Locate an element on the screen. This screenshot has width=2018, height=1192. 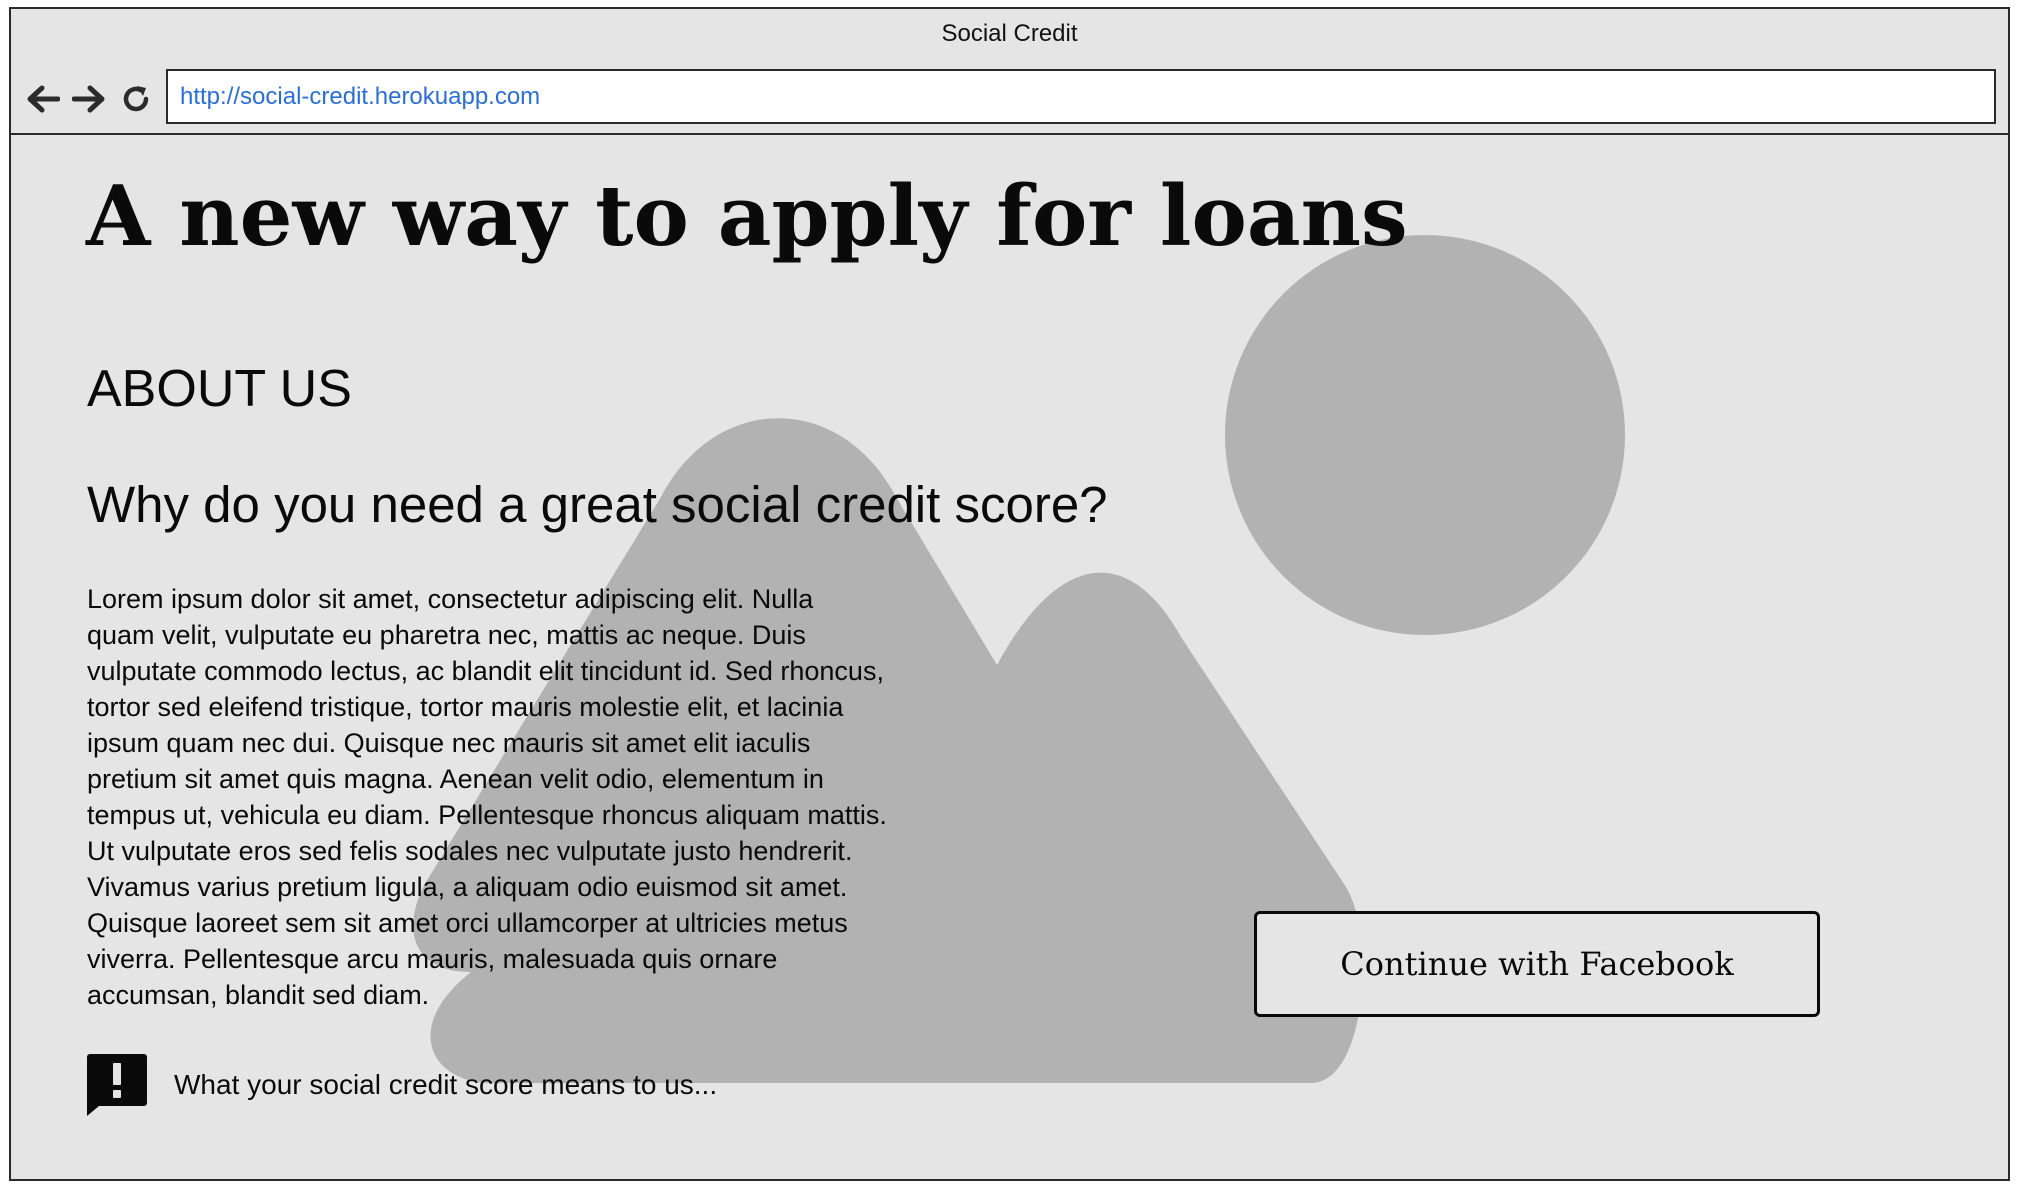
about-heading: ABOUT US is located at coordinates (219, 389).